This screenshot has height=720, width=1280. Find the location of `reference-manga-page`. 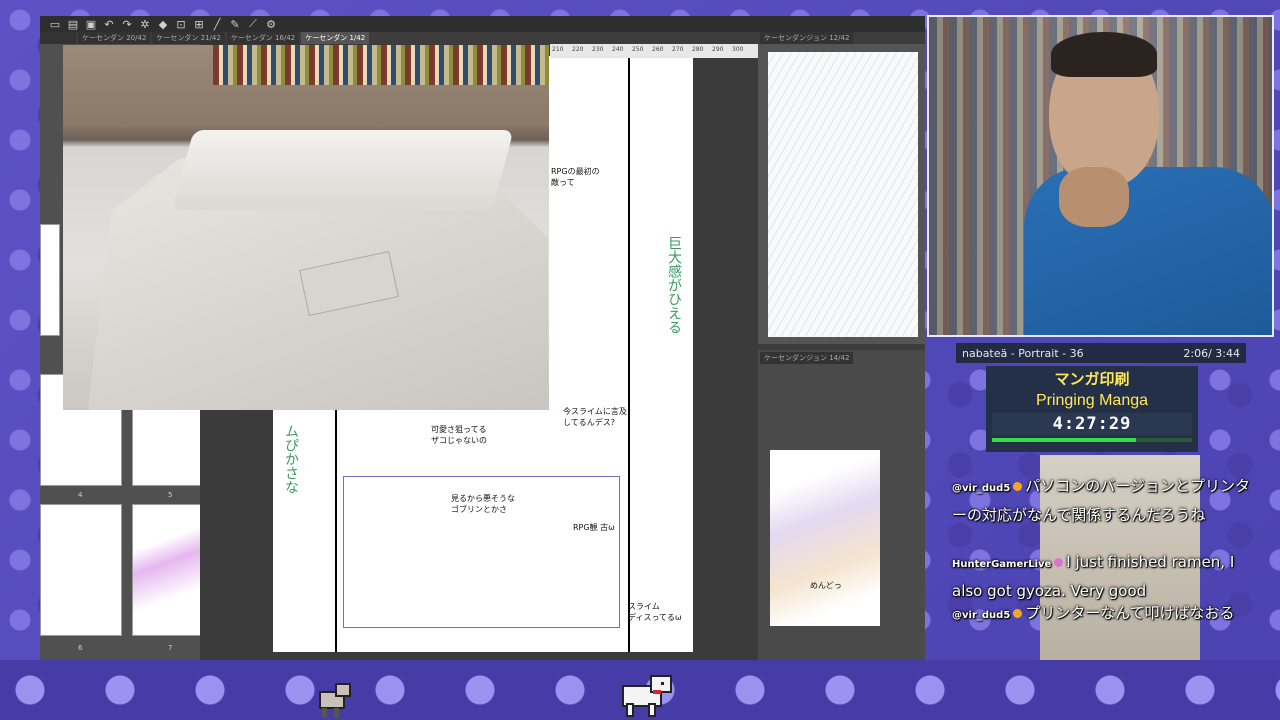

reference-manga-page is located at coordinates (843, 194).